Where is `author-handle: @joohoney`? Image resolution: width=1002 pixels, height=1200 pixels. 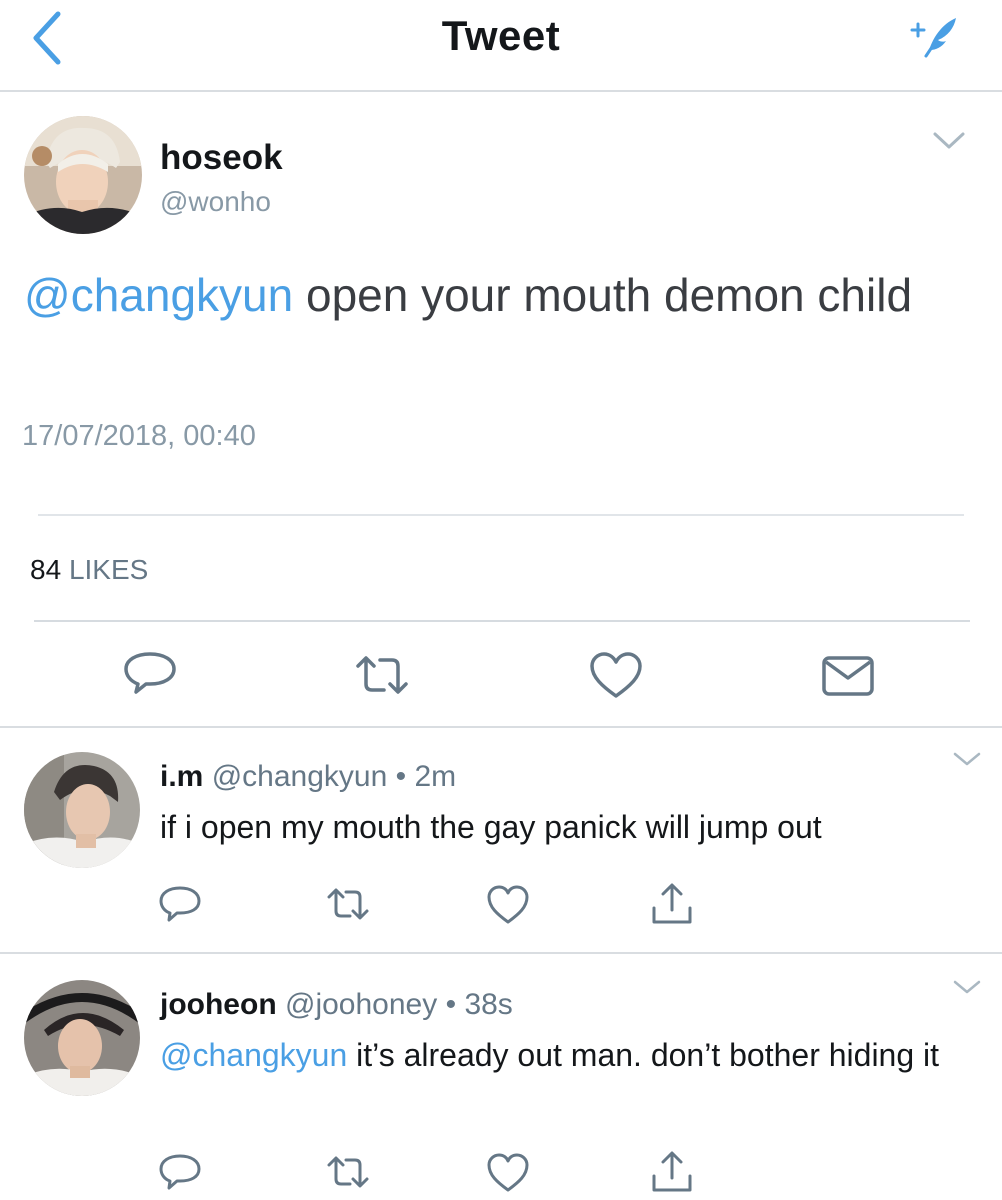 author-handle: @joohoney is located at coordinates (361, 1004).